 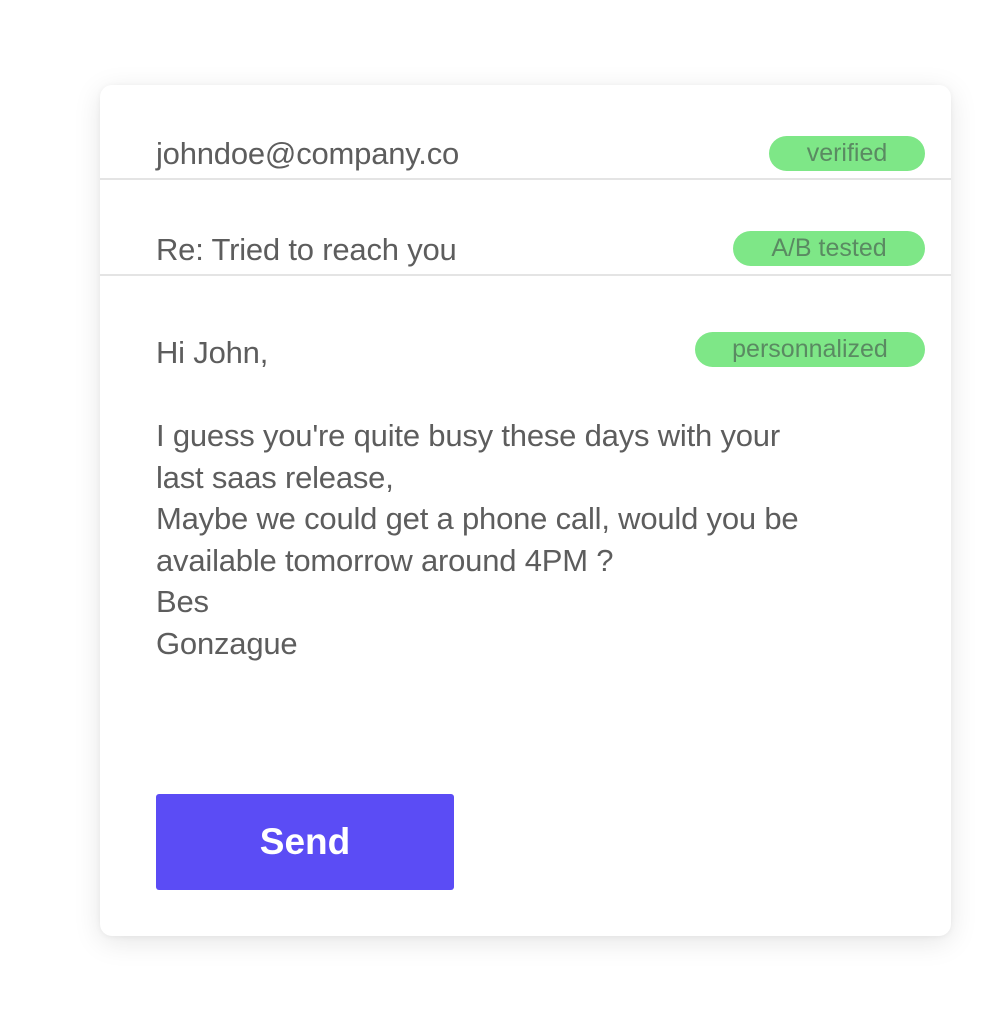 What do you see at coordinates (385, 560) in the screenshot?
I see `message-line: available tomorrow around 4PM ?` at bounding box center [385, 560].